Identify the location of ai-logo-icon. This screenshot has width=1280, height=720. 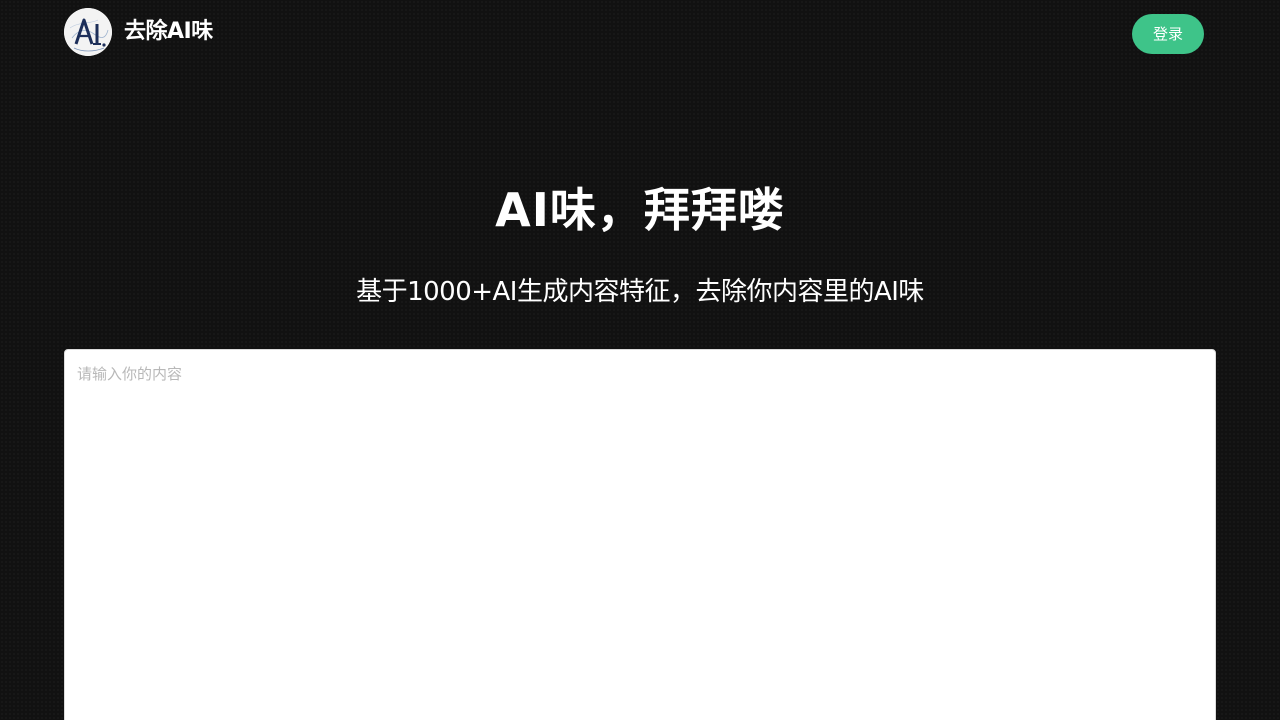
(88, 32).